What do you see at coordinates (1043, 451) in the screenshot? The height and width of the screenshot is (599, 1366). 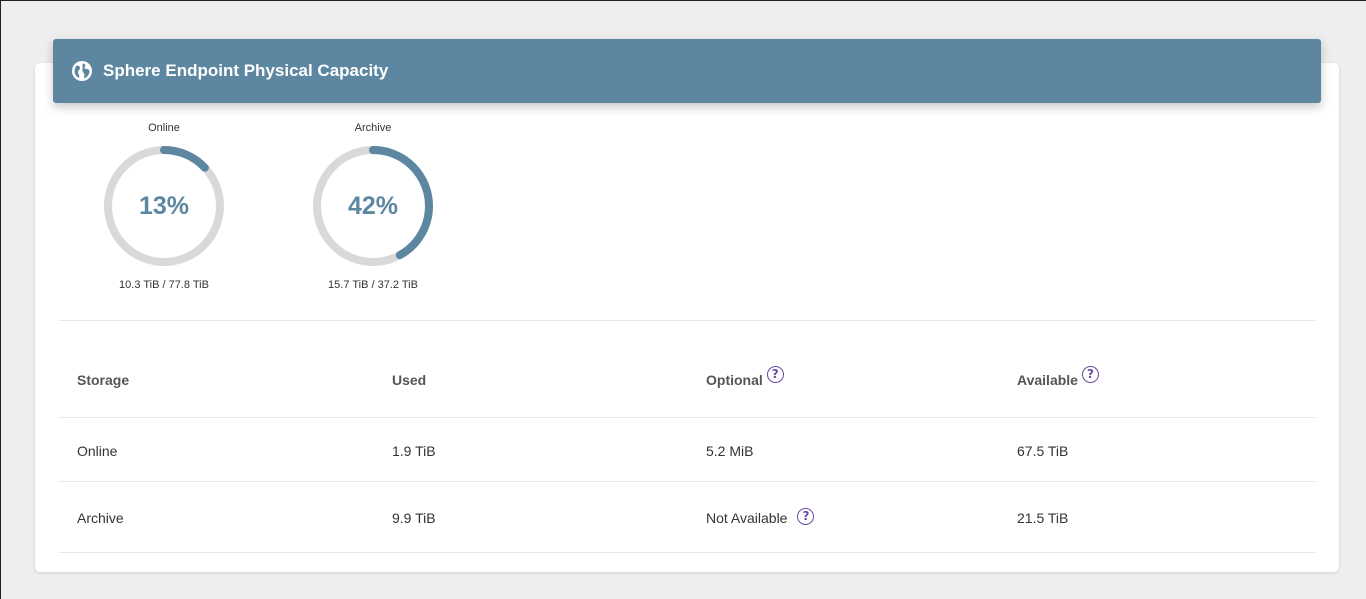 I see `cell-available: 67.5 TiB` at bounding box center [1043, 451].